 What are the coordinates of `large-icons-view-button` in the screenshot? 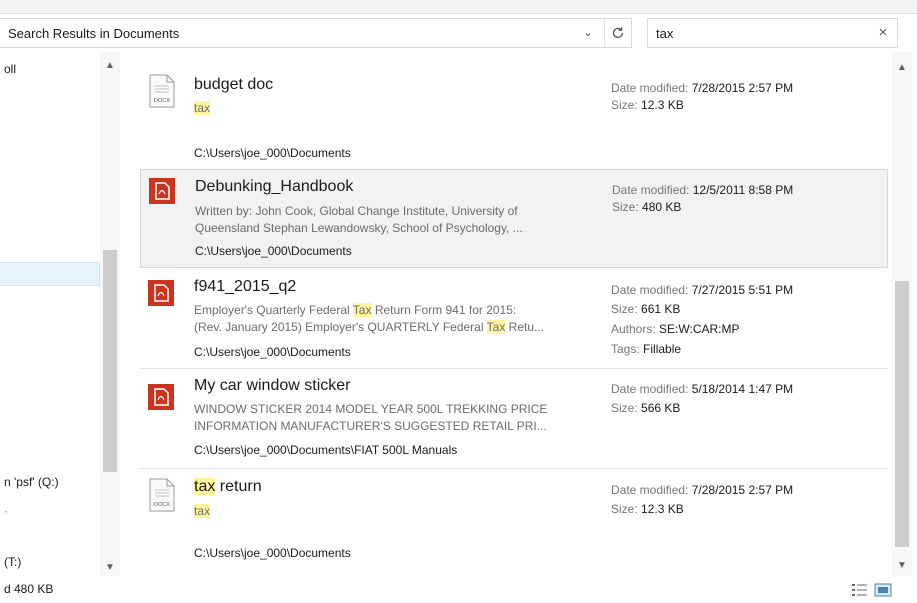 It's located at (883, 590).